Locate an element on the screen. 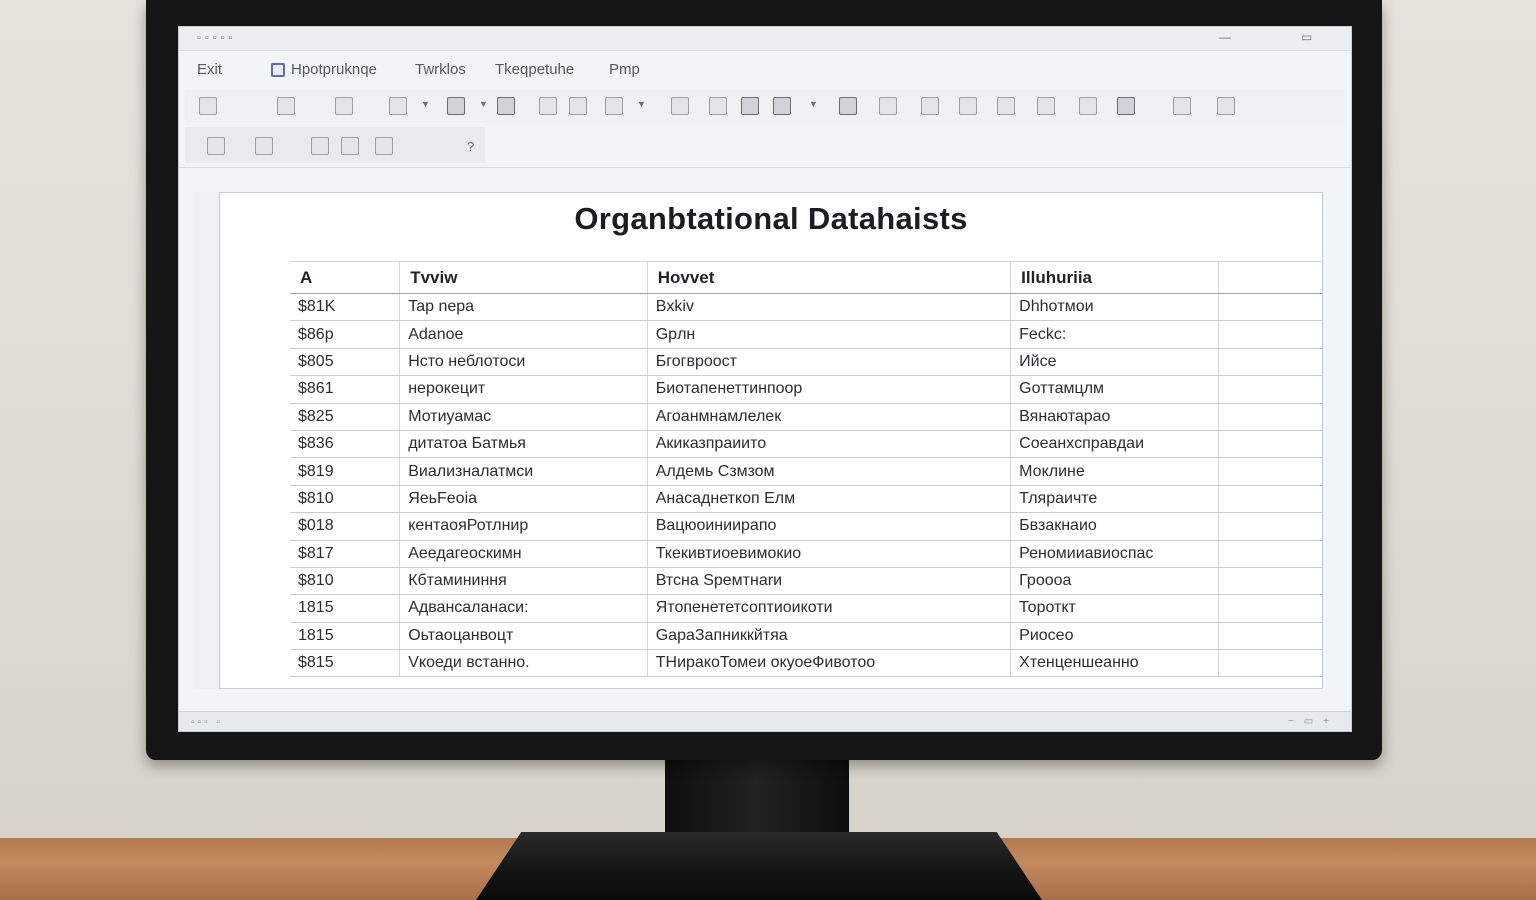 The image size is (1536, 900). table-cell: $018 is located at coordinates (345, 526).